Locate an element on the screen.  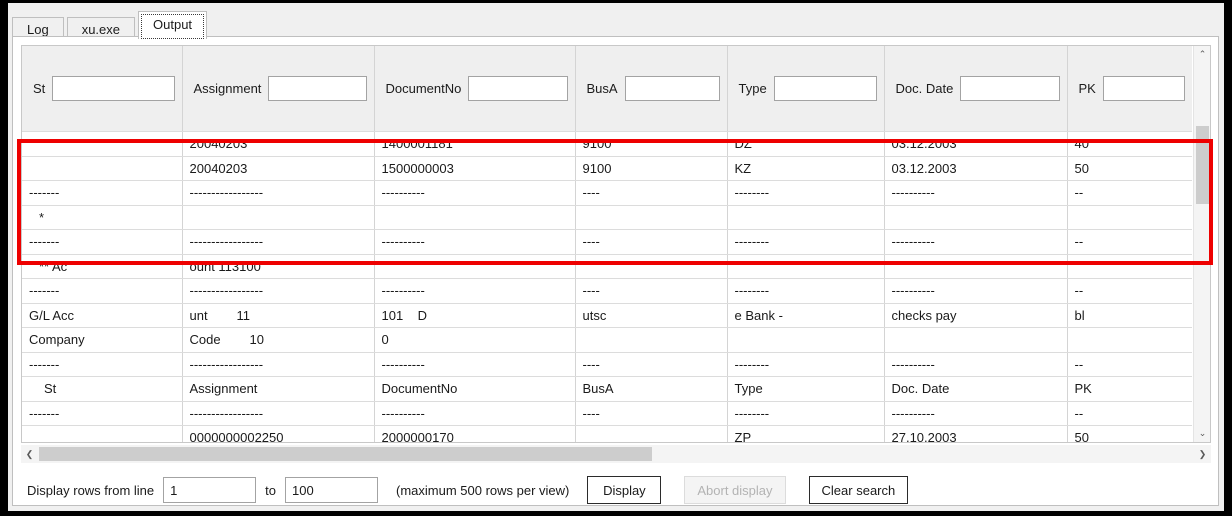
table-cell: bl is located at coordinates (1129, 315).